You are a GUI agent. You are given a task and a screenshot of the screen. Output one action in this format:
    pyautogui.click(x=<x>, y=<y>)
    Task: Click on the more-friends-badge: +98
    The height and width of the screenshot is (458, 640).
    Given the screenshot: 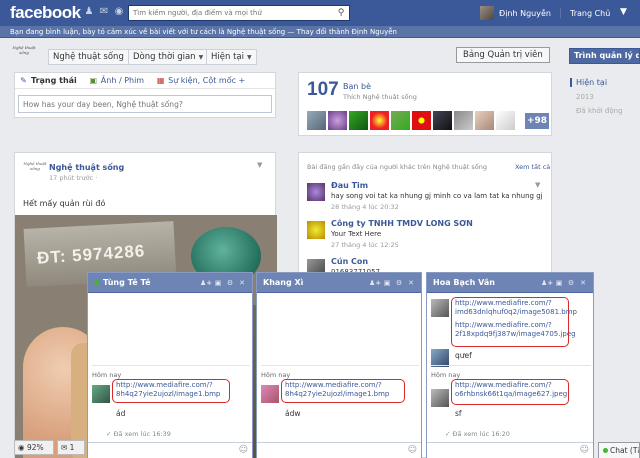 What is the action you would take?
    pyautogui.click(x=537, y=121)
    